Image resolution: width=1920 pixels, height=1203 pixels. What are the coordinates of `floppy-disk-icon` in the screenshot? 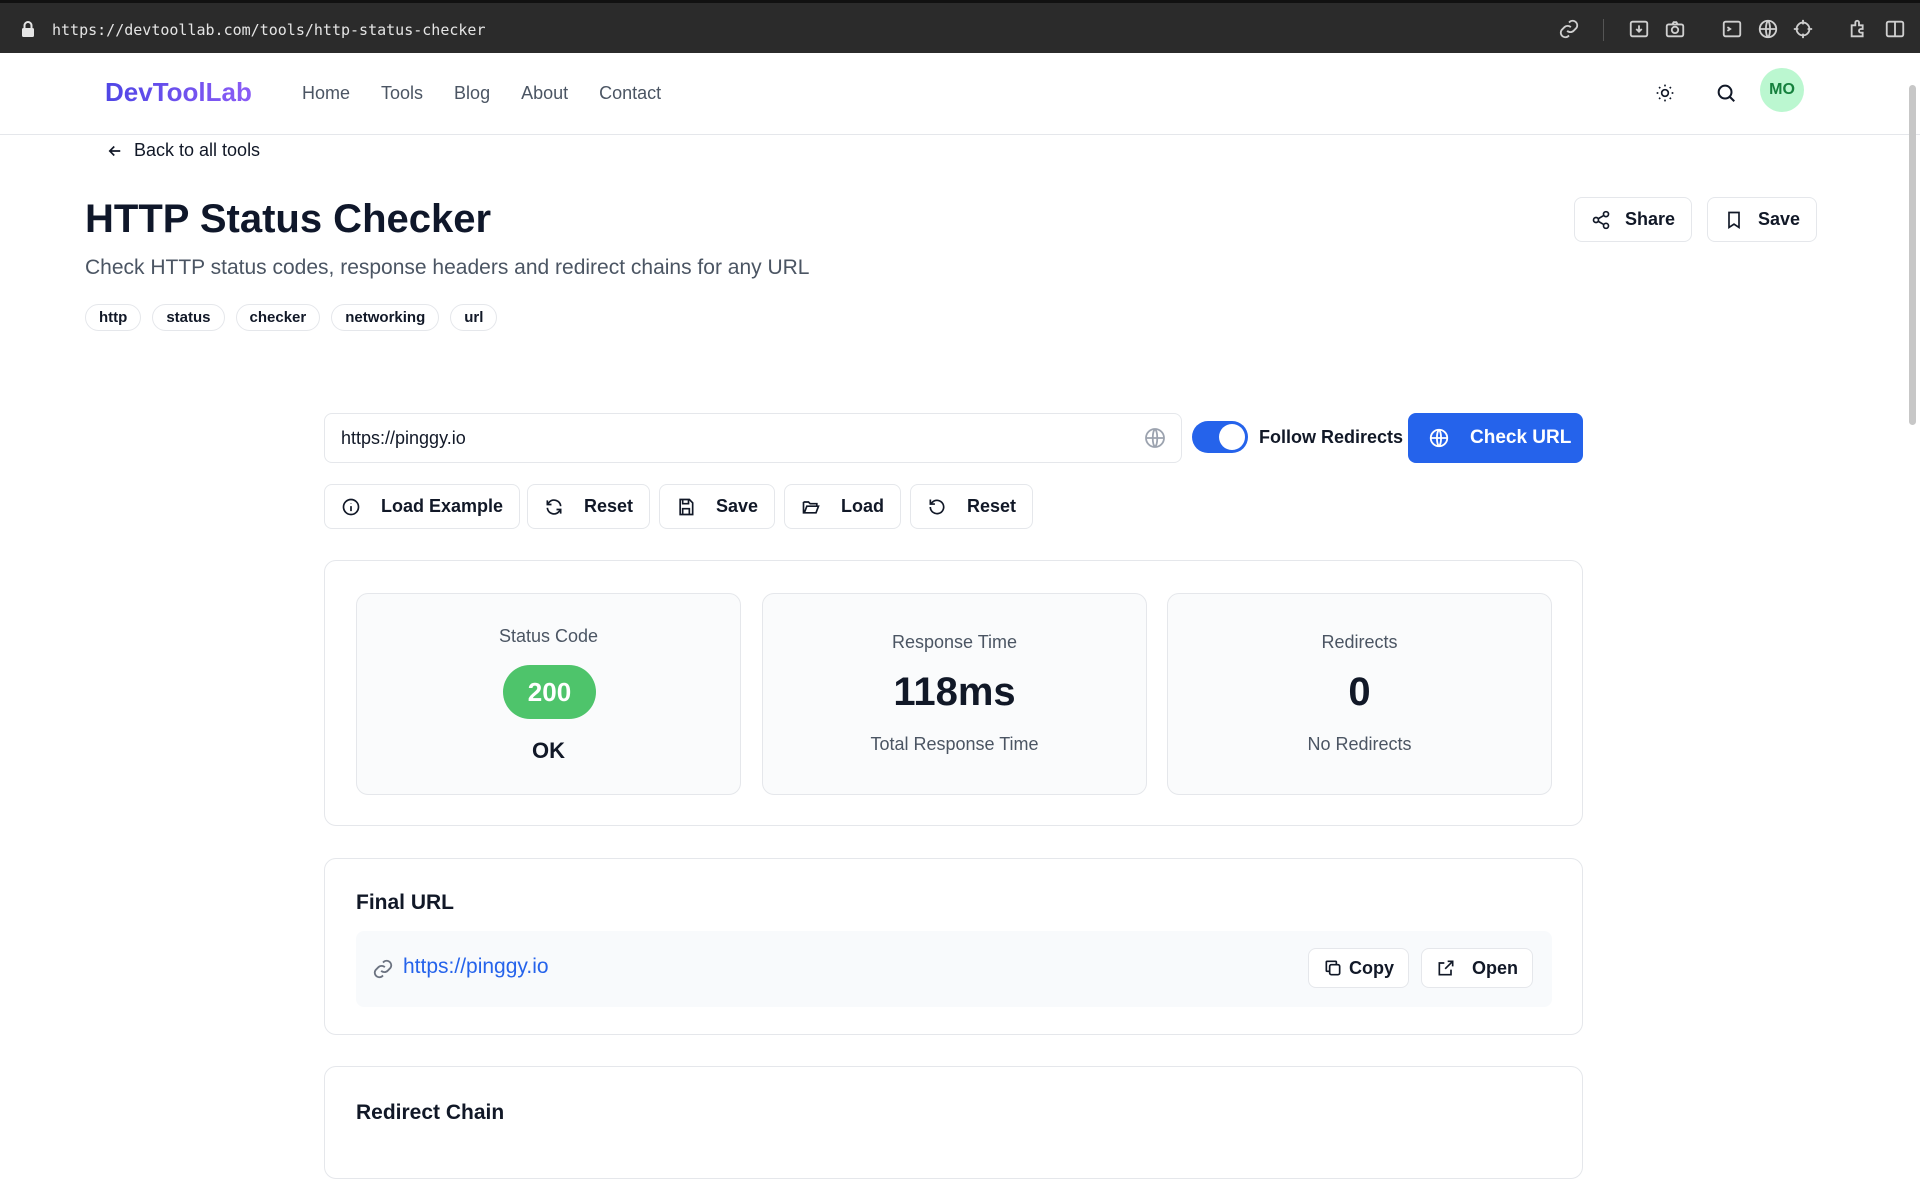 It's located at (686, 506).